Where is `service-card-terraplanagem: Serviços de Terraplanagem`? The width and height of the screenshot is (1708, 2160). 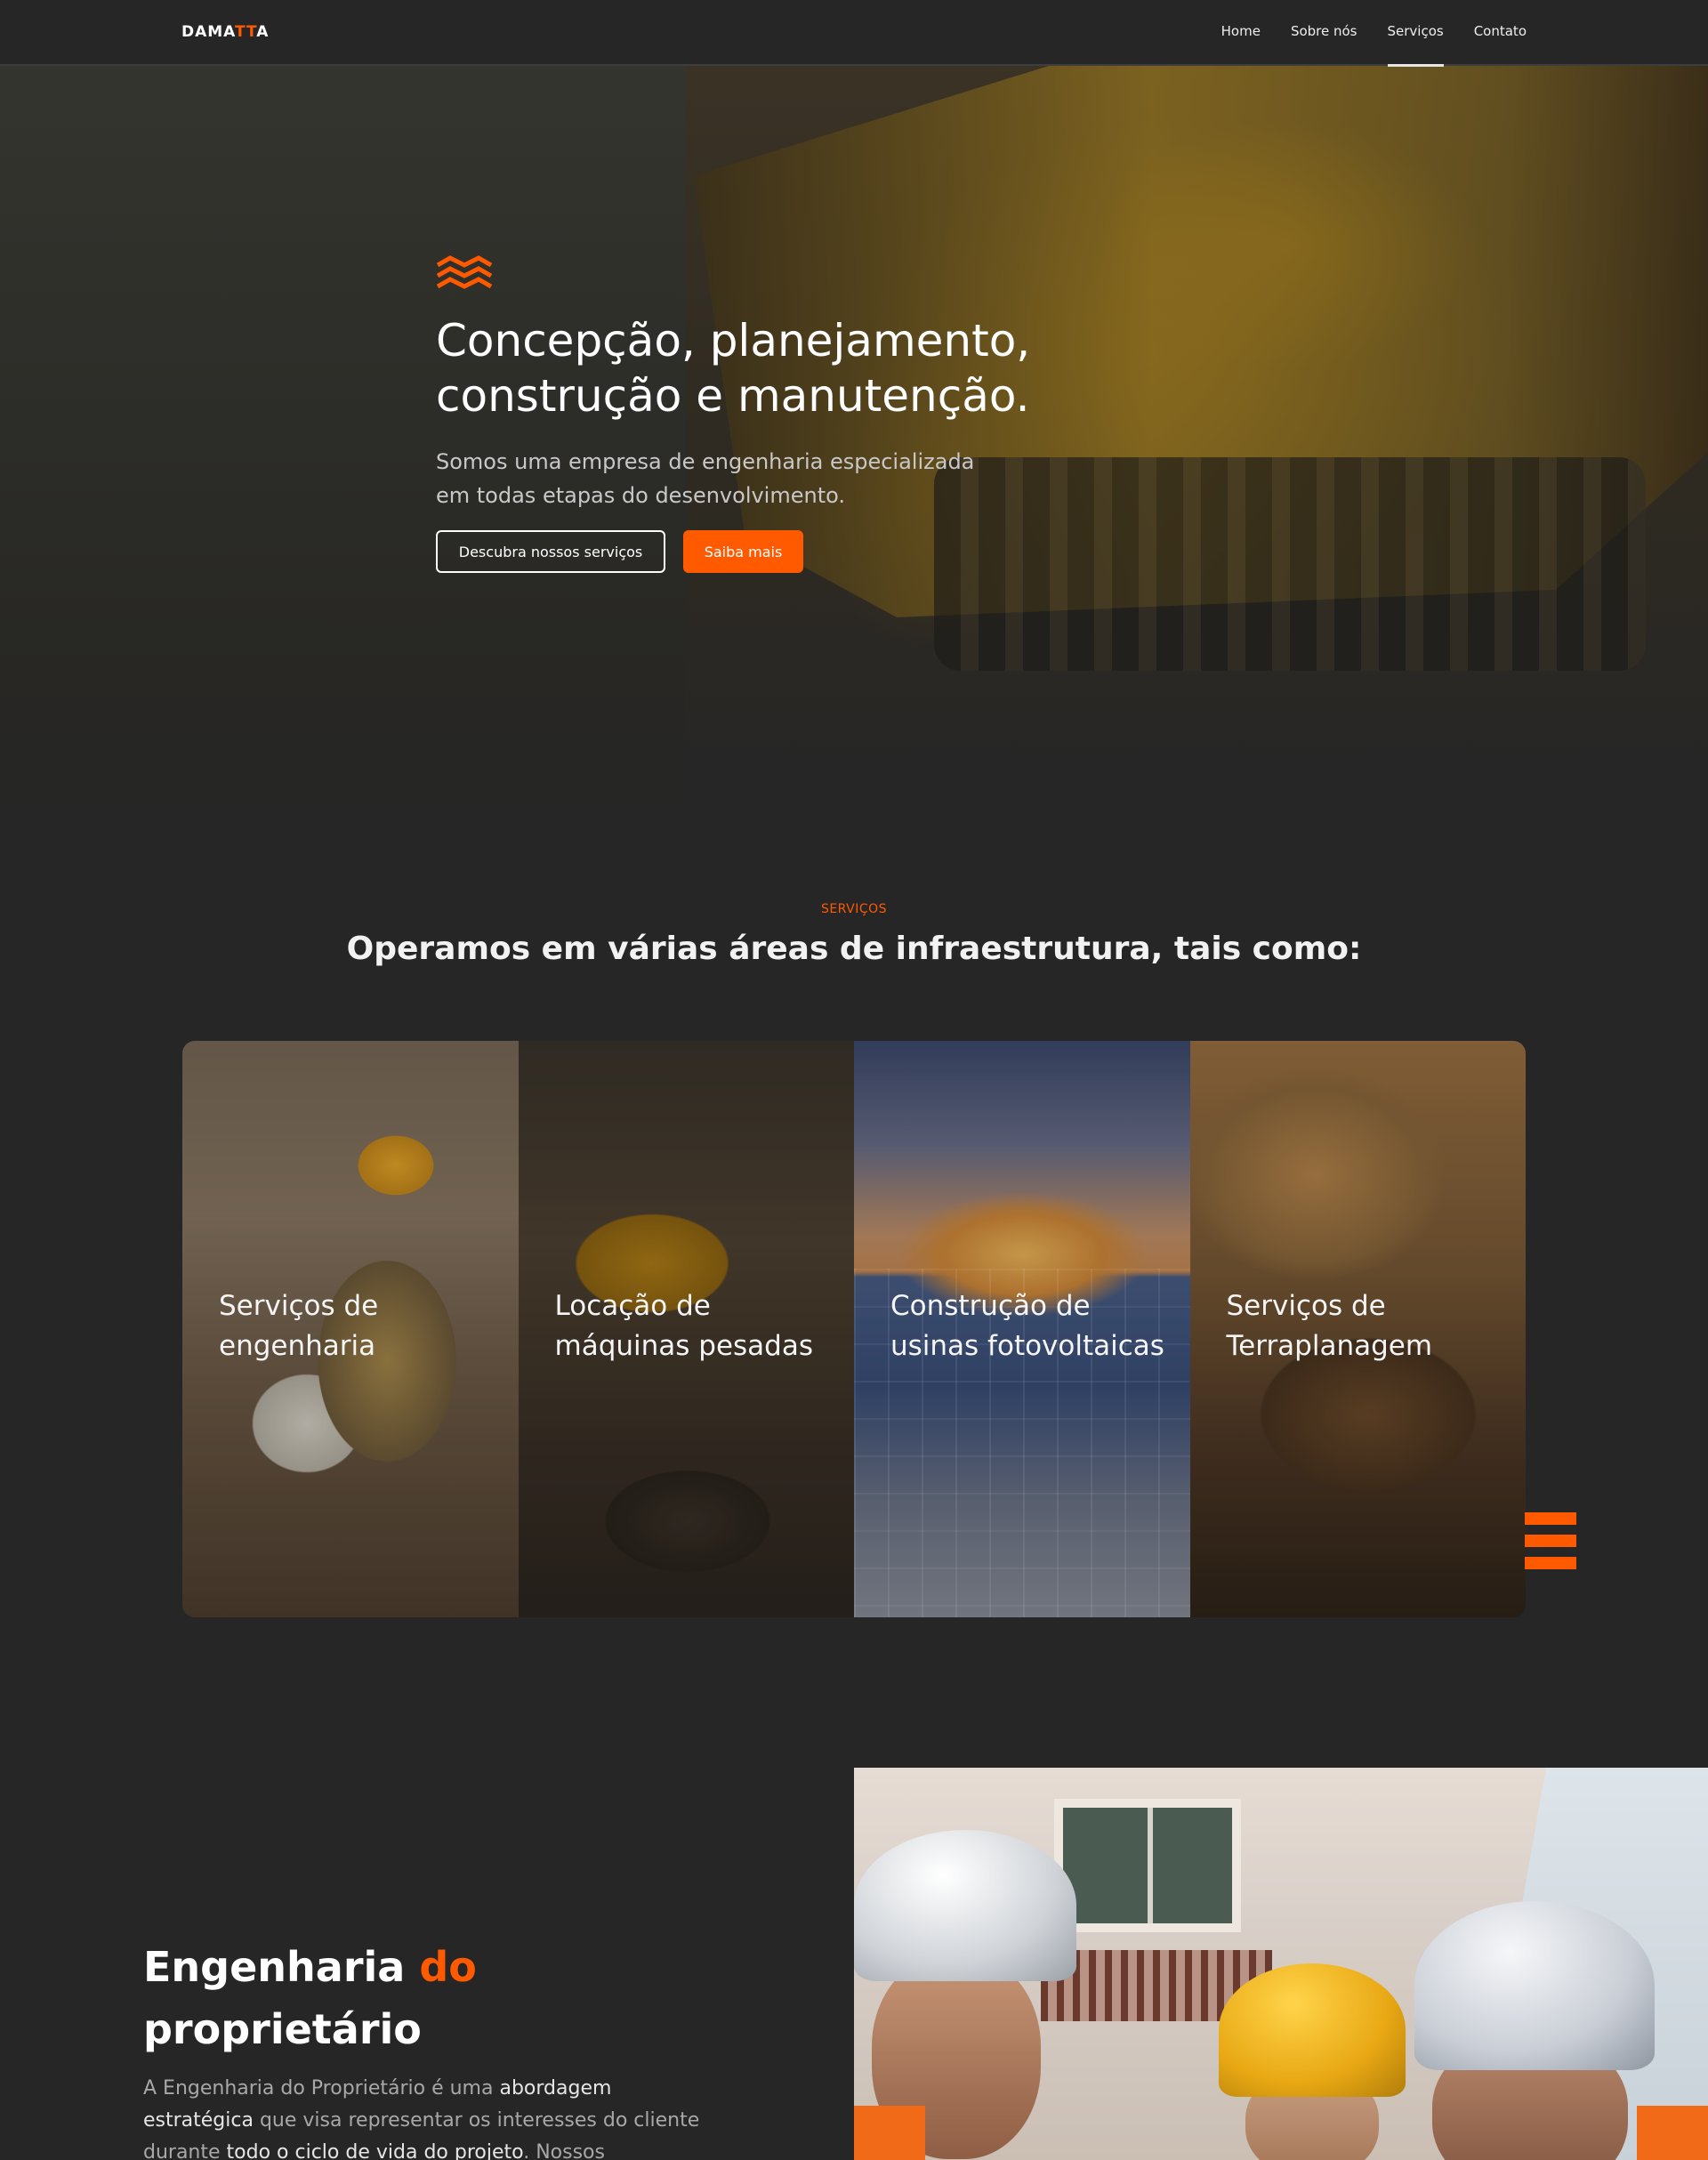 service-card-terraplanagem: Serviços de Terraplanagem is located at coordinates (1357, 1329).